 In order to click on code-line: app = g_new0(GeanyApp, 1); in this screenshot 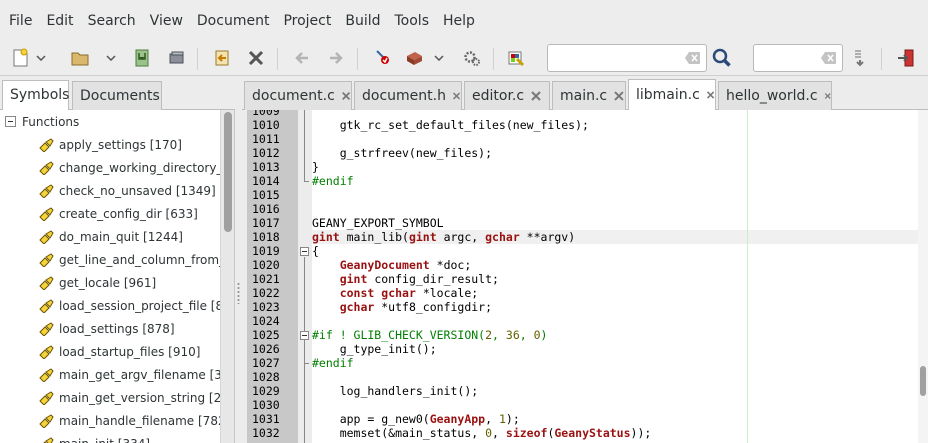, I will do `click(615, 419)`.